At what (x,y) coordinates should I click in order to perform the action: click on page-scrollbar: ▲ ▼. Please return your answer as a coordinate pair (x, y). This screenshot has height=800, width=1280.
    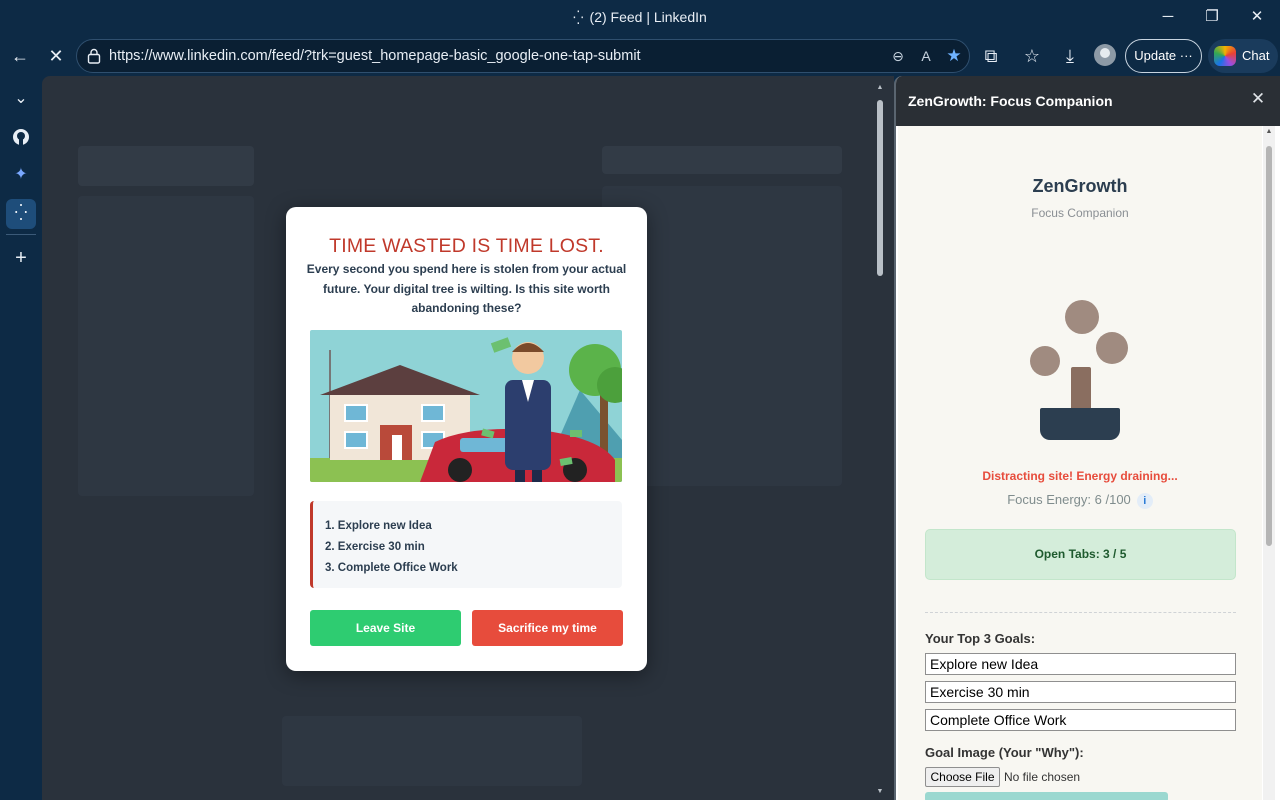
    Looking at the image, I should click on (880, 440).